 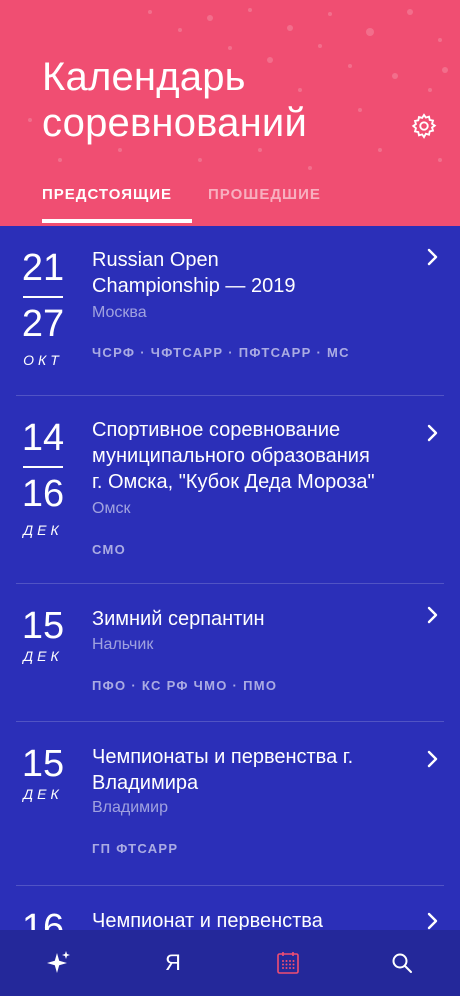 What do you see at coordinates (223, 757) in the screenshot?
I see `event-title-line: Чемпионаты и первенства г.` at bounding box center [223, 757].